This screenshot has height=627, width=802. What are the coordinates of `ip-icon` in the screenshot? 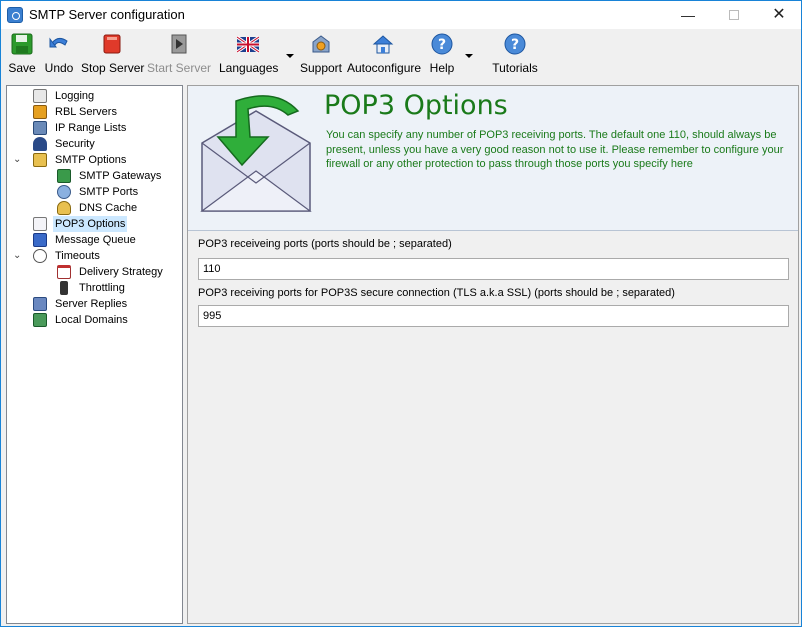 It's located at (40, 128).